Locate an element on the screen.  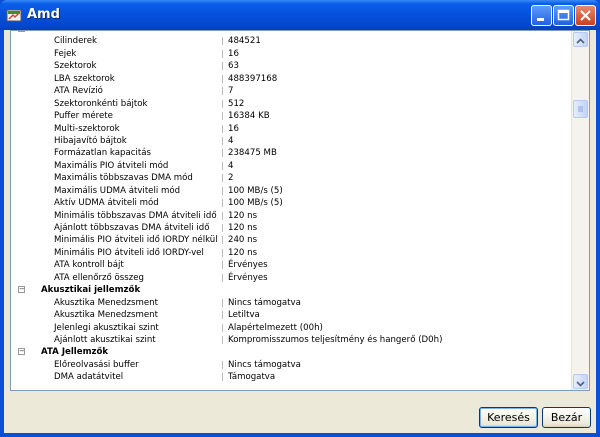
property-name: Maximális UDMA átviteli mód is located at coordinates (117, 190).